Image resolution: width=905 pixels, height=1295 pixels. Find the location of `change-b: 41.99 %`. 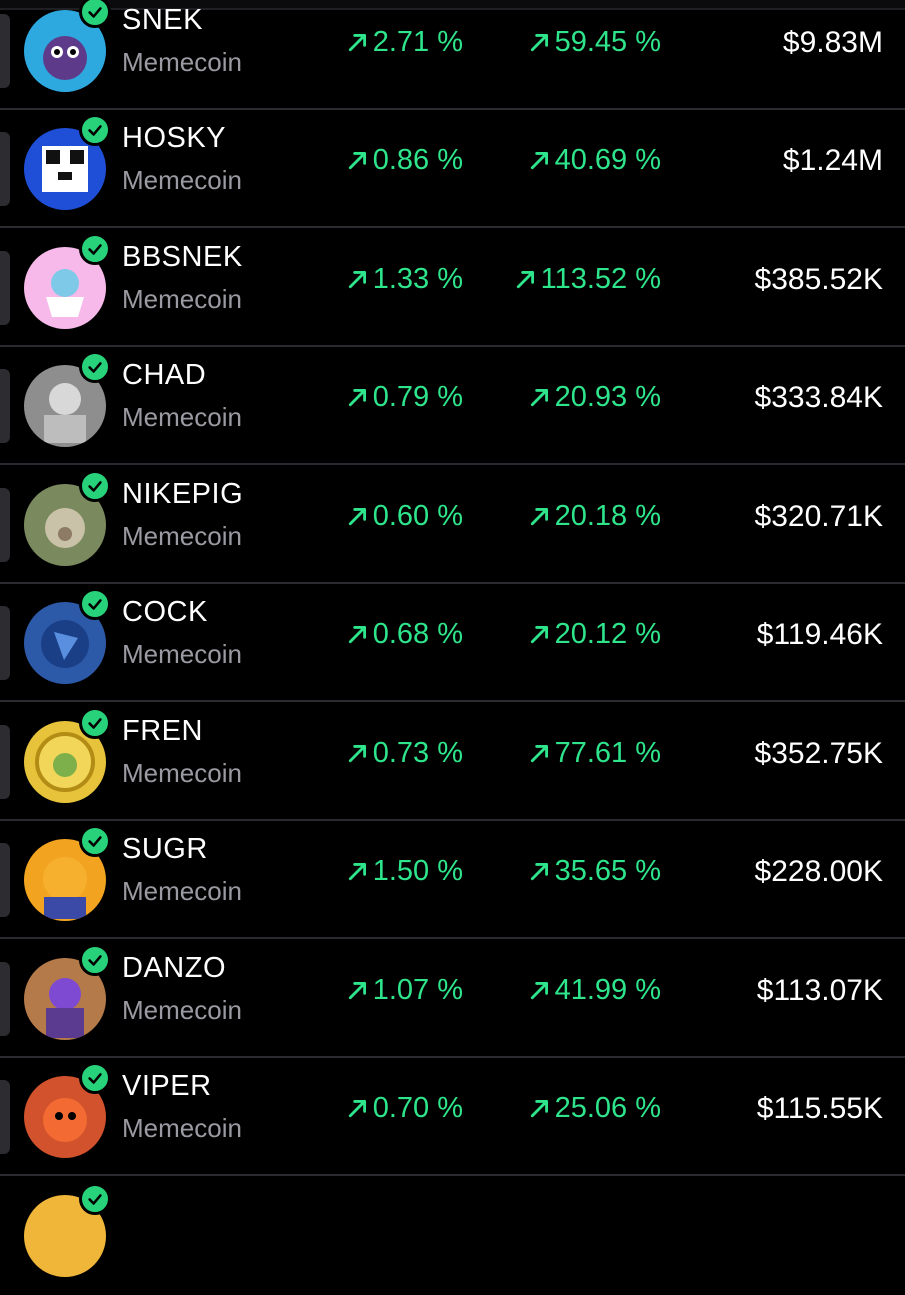

change-b: 41.99 % is located at coordinates (595, 990).